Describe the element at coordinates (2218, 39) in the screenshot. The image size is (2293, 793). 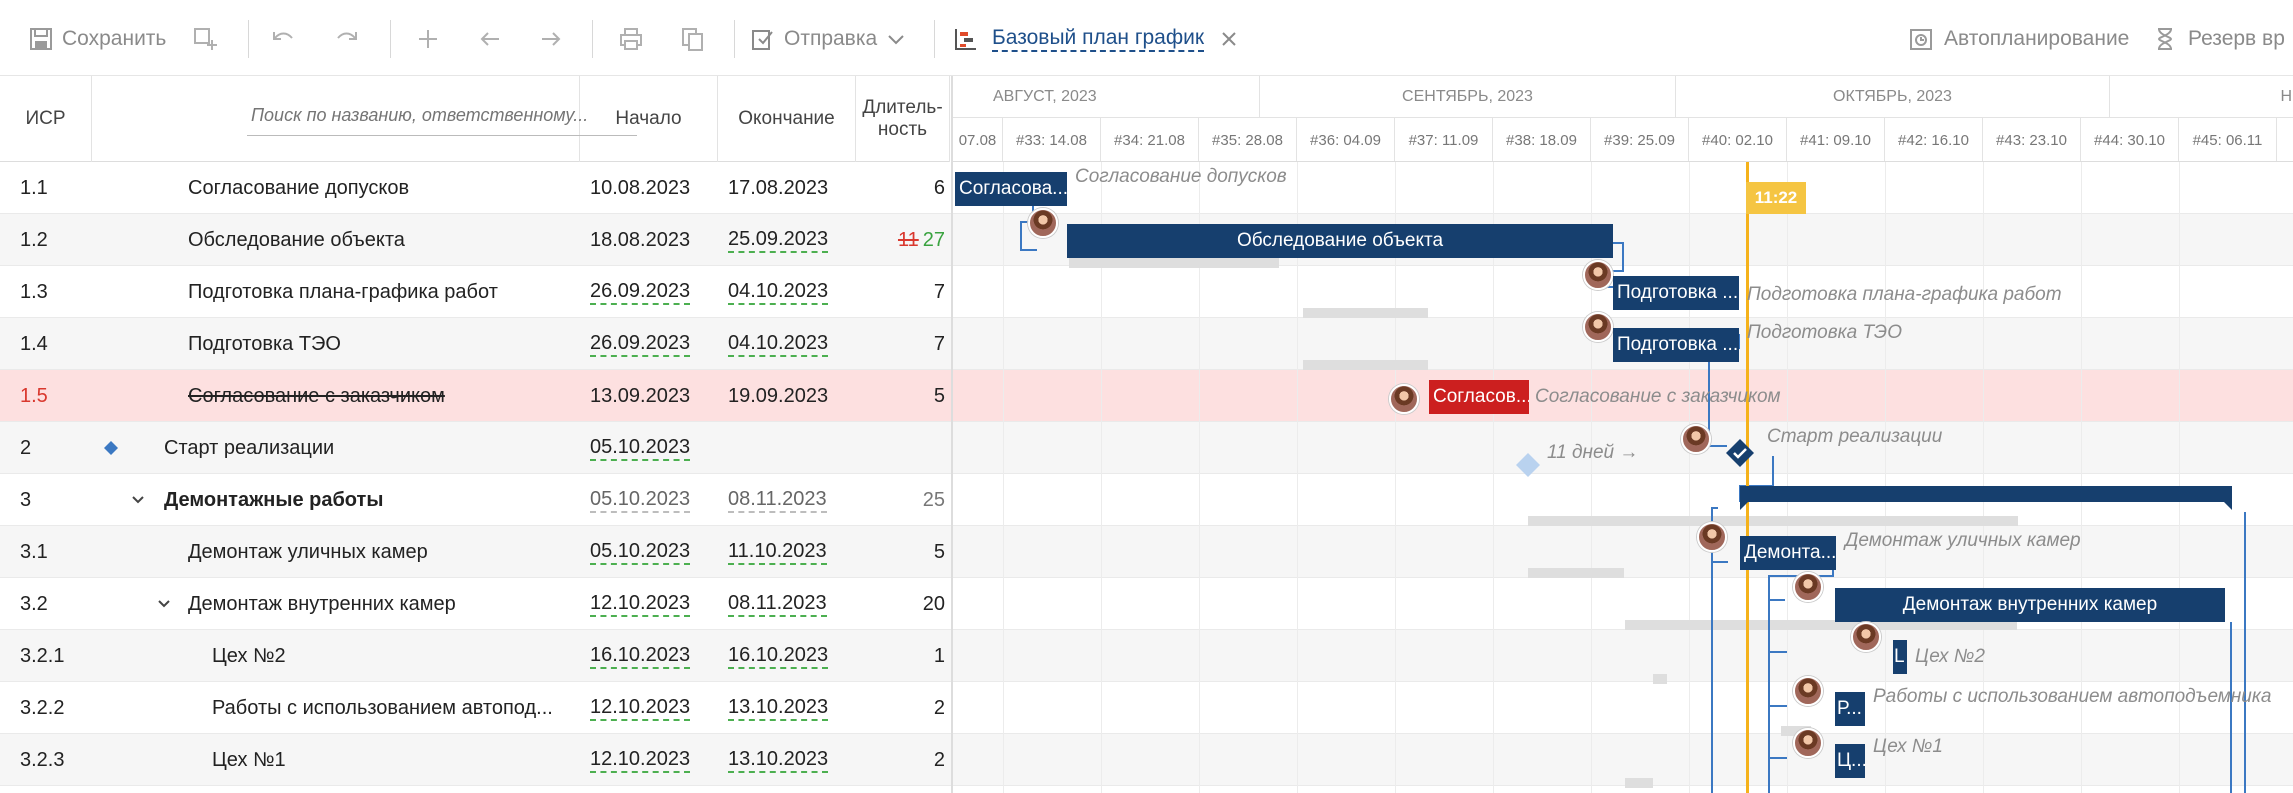
I see `reserve-button: Резерв вр` at that location.